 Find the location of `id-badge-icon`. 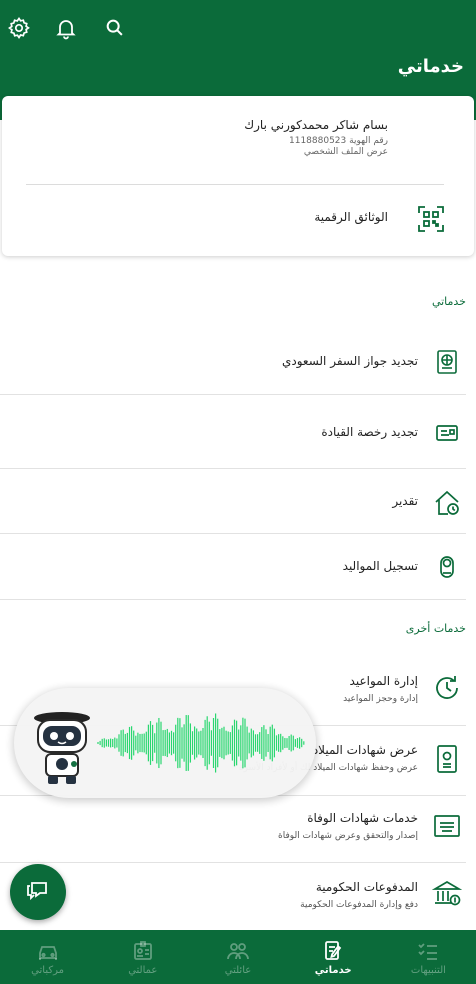

id-badge-icon is located at coordinates (142, 950).